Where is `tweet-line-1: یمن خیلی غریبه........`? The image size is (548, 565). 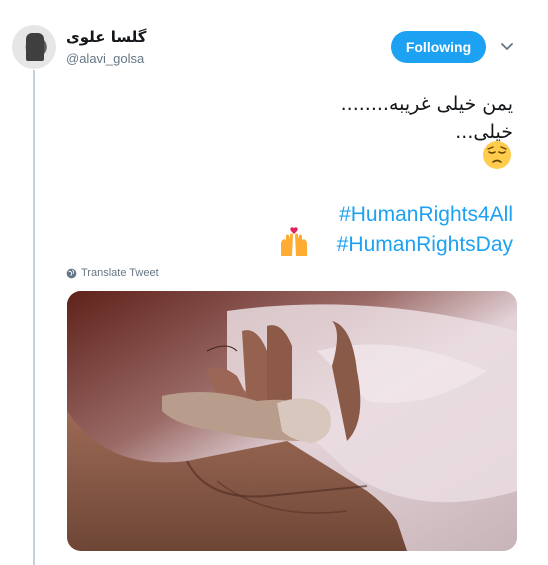 tweet-line-1: یمن خیلی غریبه........ is located at coordinates (426, 104).